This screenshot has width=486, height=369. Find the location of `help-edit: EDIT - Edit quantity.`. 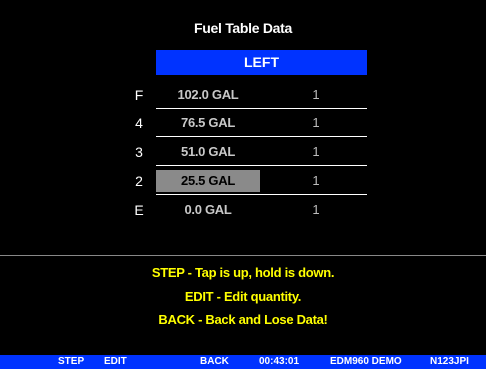

help-edit: EDIT - Edit quantity. is located at coordinates (243, 296).